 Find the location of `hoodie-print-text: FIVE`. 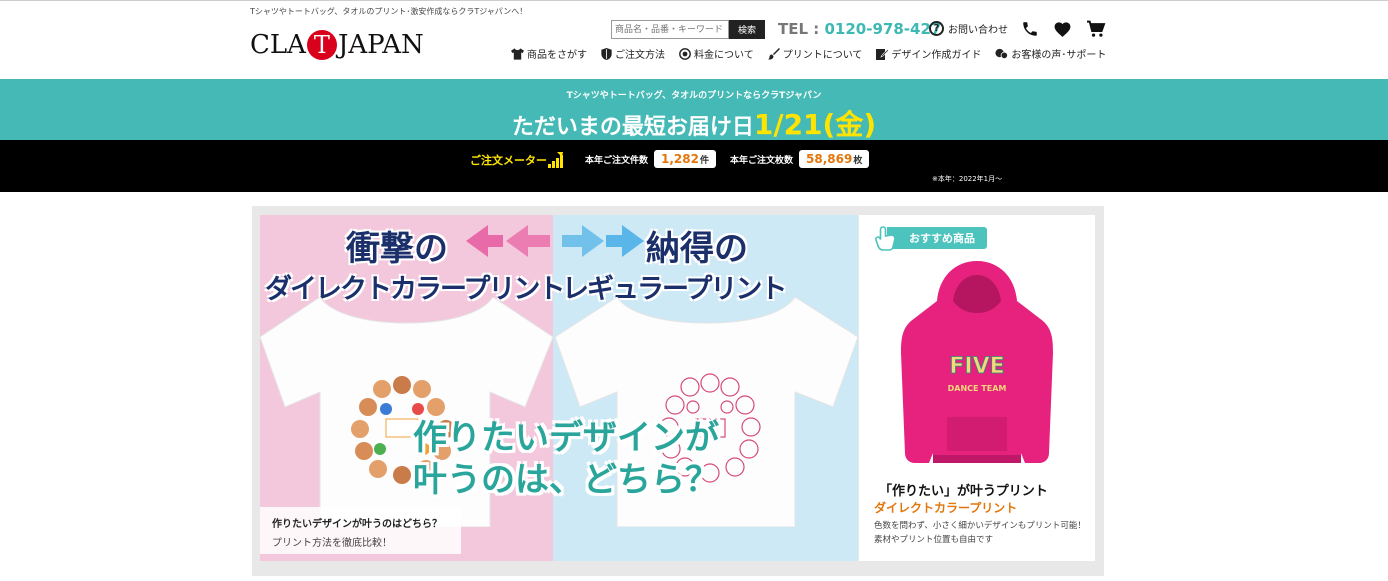

hoodie-print-text: FIVE is located at coordinates (976, 366).